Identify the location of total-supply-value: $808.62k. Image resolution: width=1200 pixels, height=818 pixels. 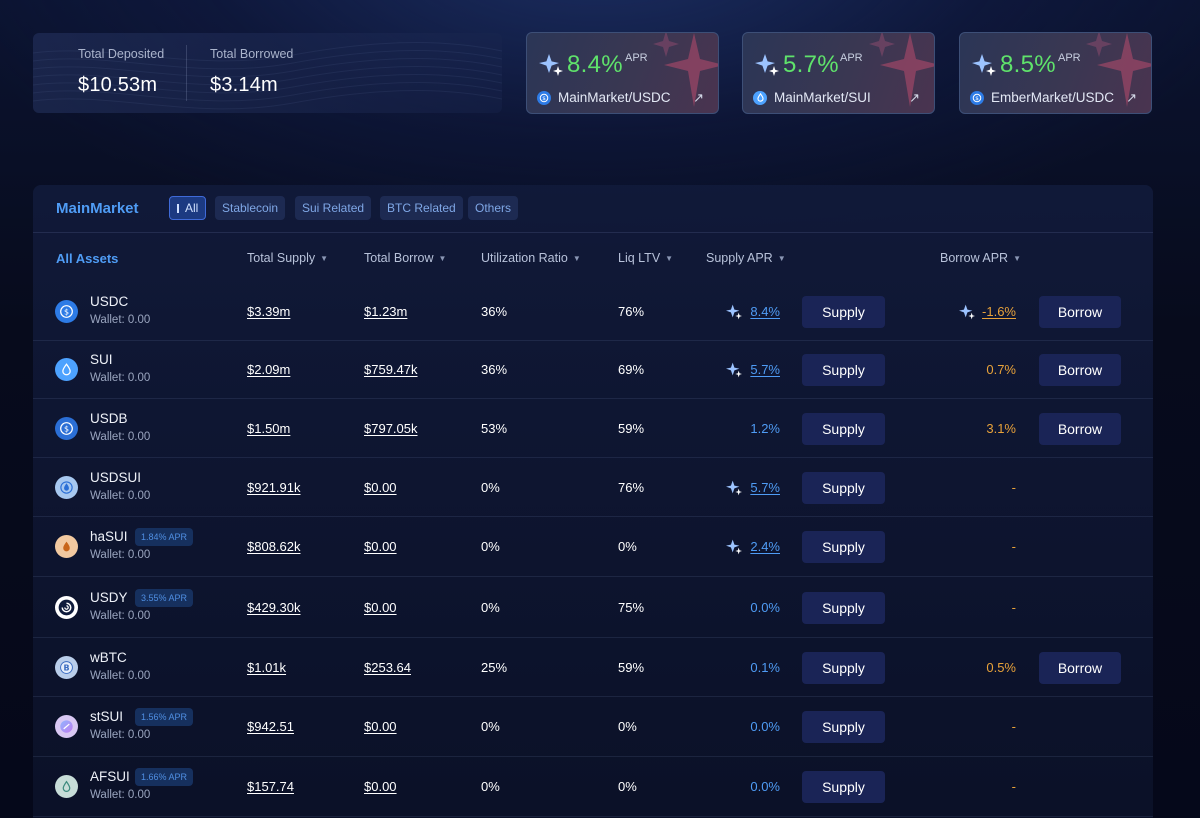
(274, 546).